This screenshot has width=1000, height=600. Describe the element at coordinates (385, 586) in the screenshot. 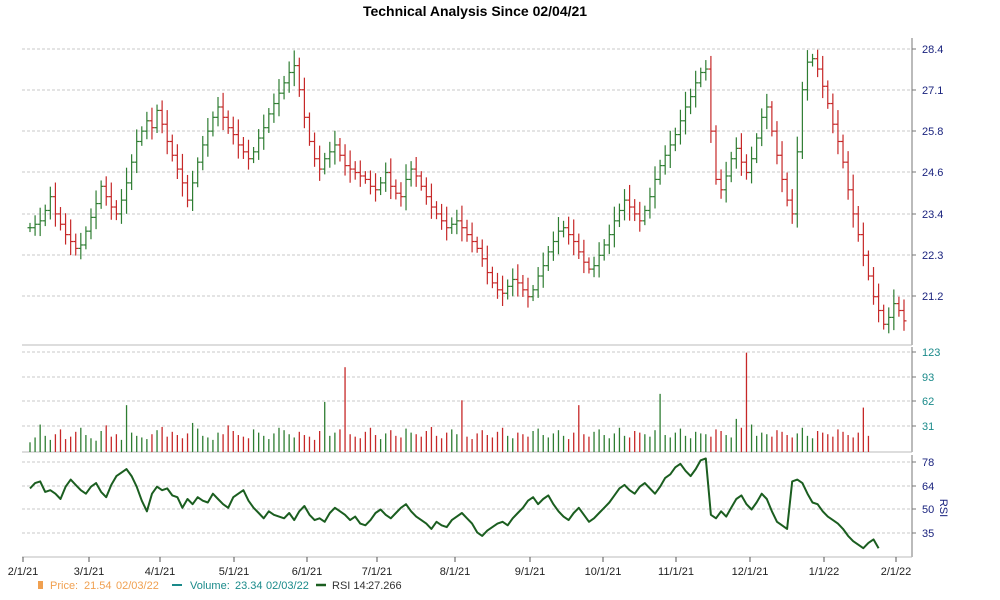

I see `rsi-legend-value: 27.266` at that location.